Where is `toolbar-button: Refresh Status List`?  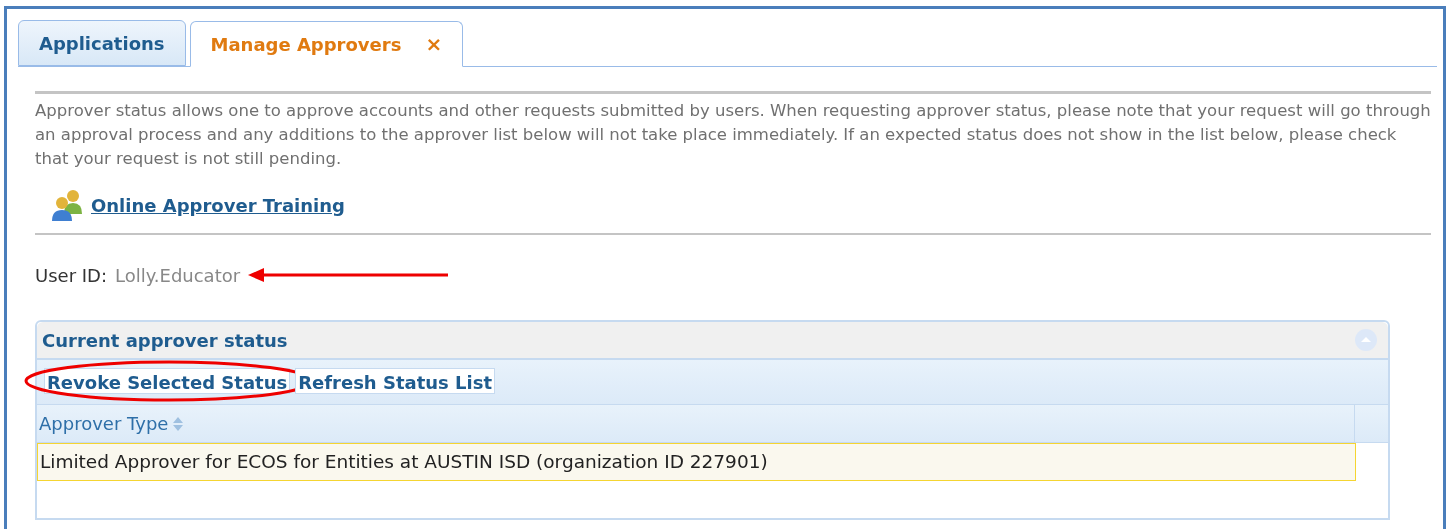
toolbar-button: Refresh Status List is located at coordinates (395, 381).